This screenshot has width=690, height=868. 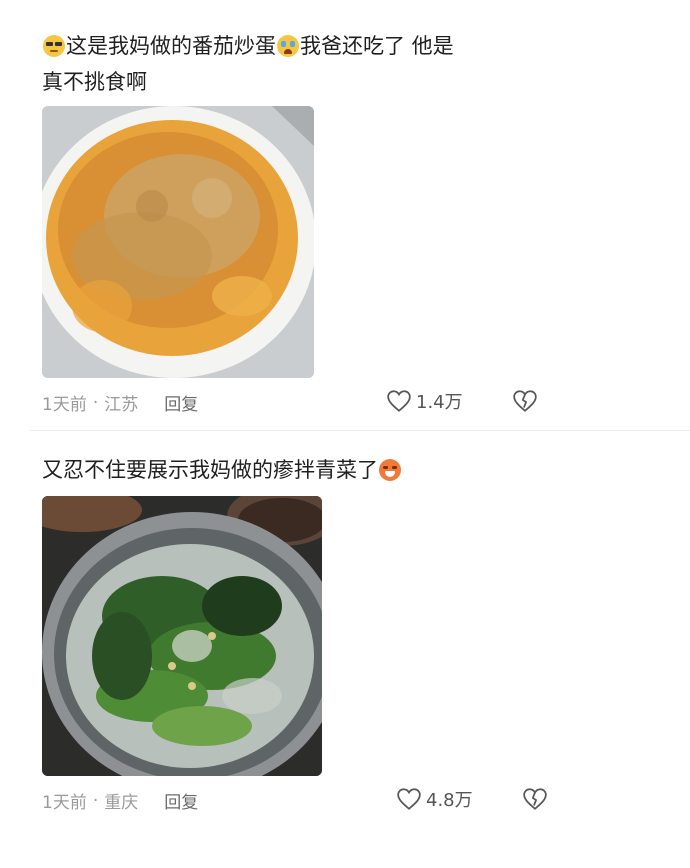 I want to click on like-button: 4.8万, so click(x=434, y=799).